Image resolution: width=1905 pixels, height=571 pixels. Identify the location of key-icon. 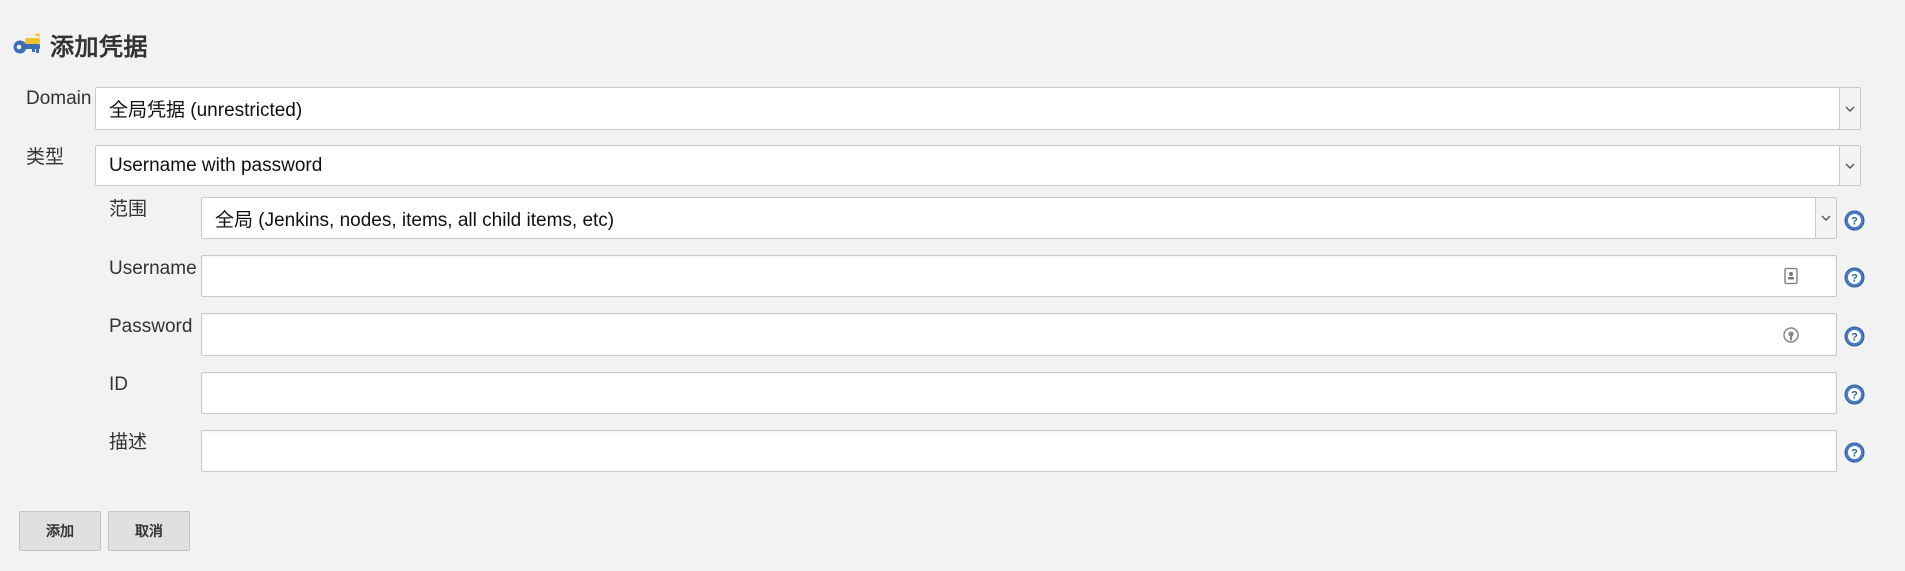
(26, 43).